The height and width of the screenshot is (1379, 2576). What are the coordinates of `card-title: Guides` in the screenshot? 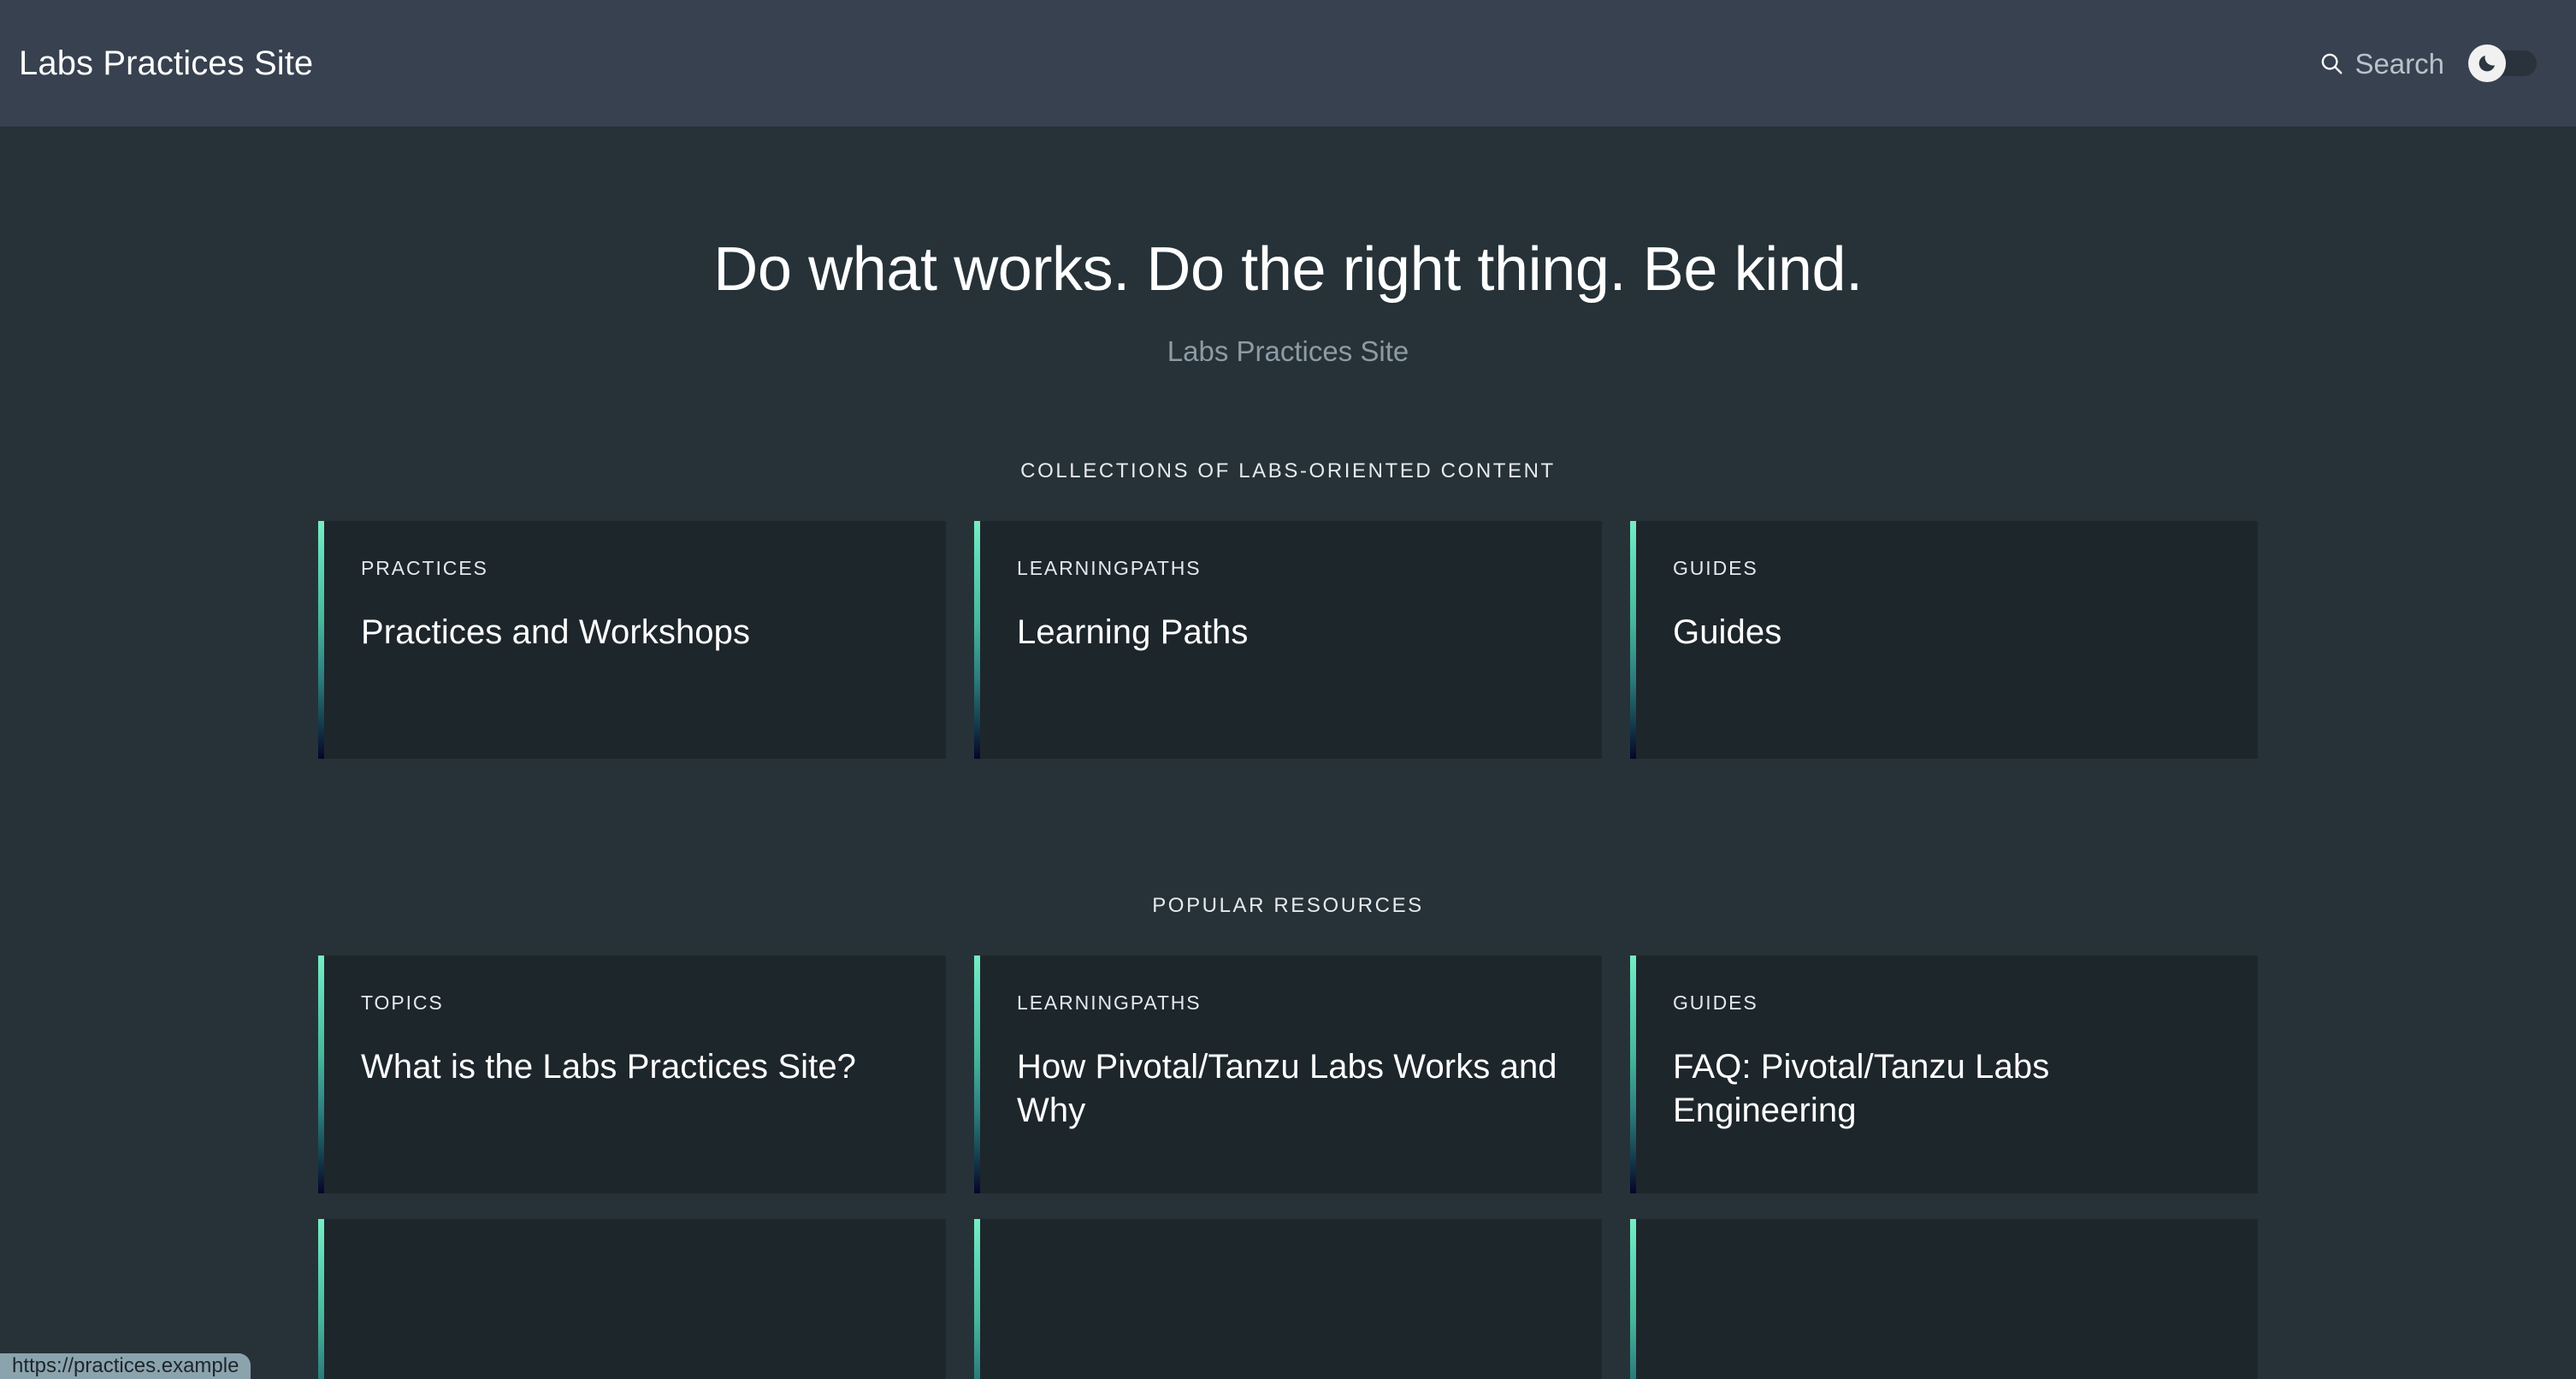 It's located at (1727, 632).